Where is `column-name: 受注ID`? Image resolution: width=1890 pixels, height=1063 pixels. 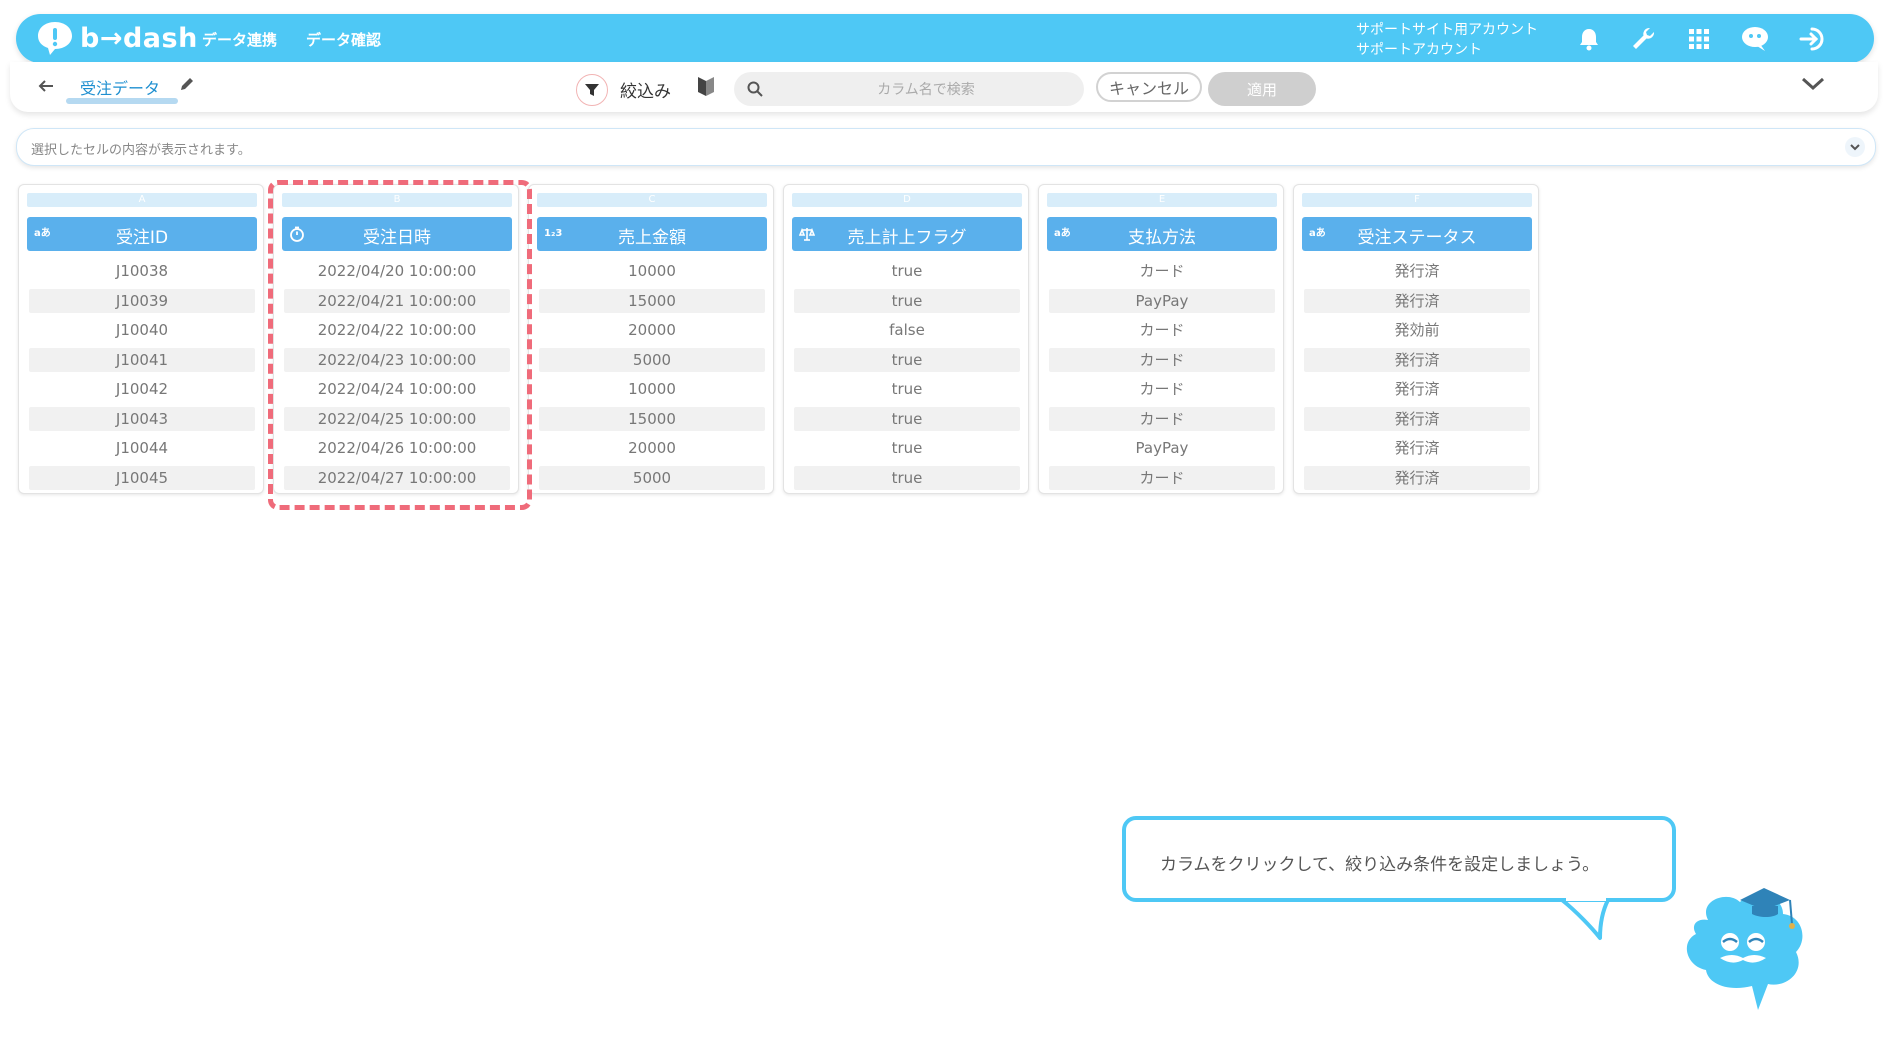 column-name: 受注ID is located at coordinates (142, 238).